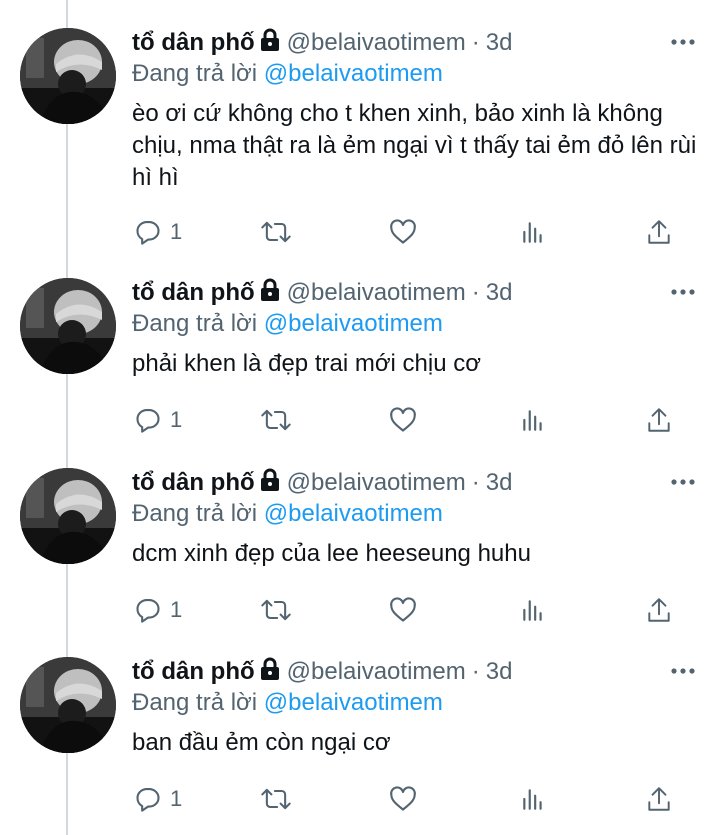 This screenshot has height=835, width=719. I want to click on tweet-text: ban đầu ẻm còn ngại cơ, so click(261, 742).